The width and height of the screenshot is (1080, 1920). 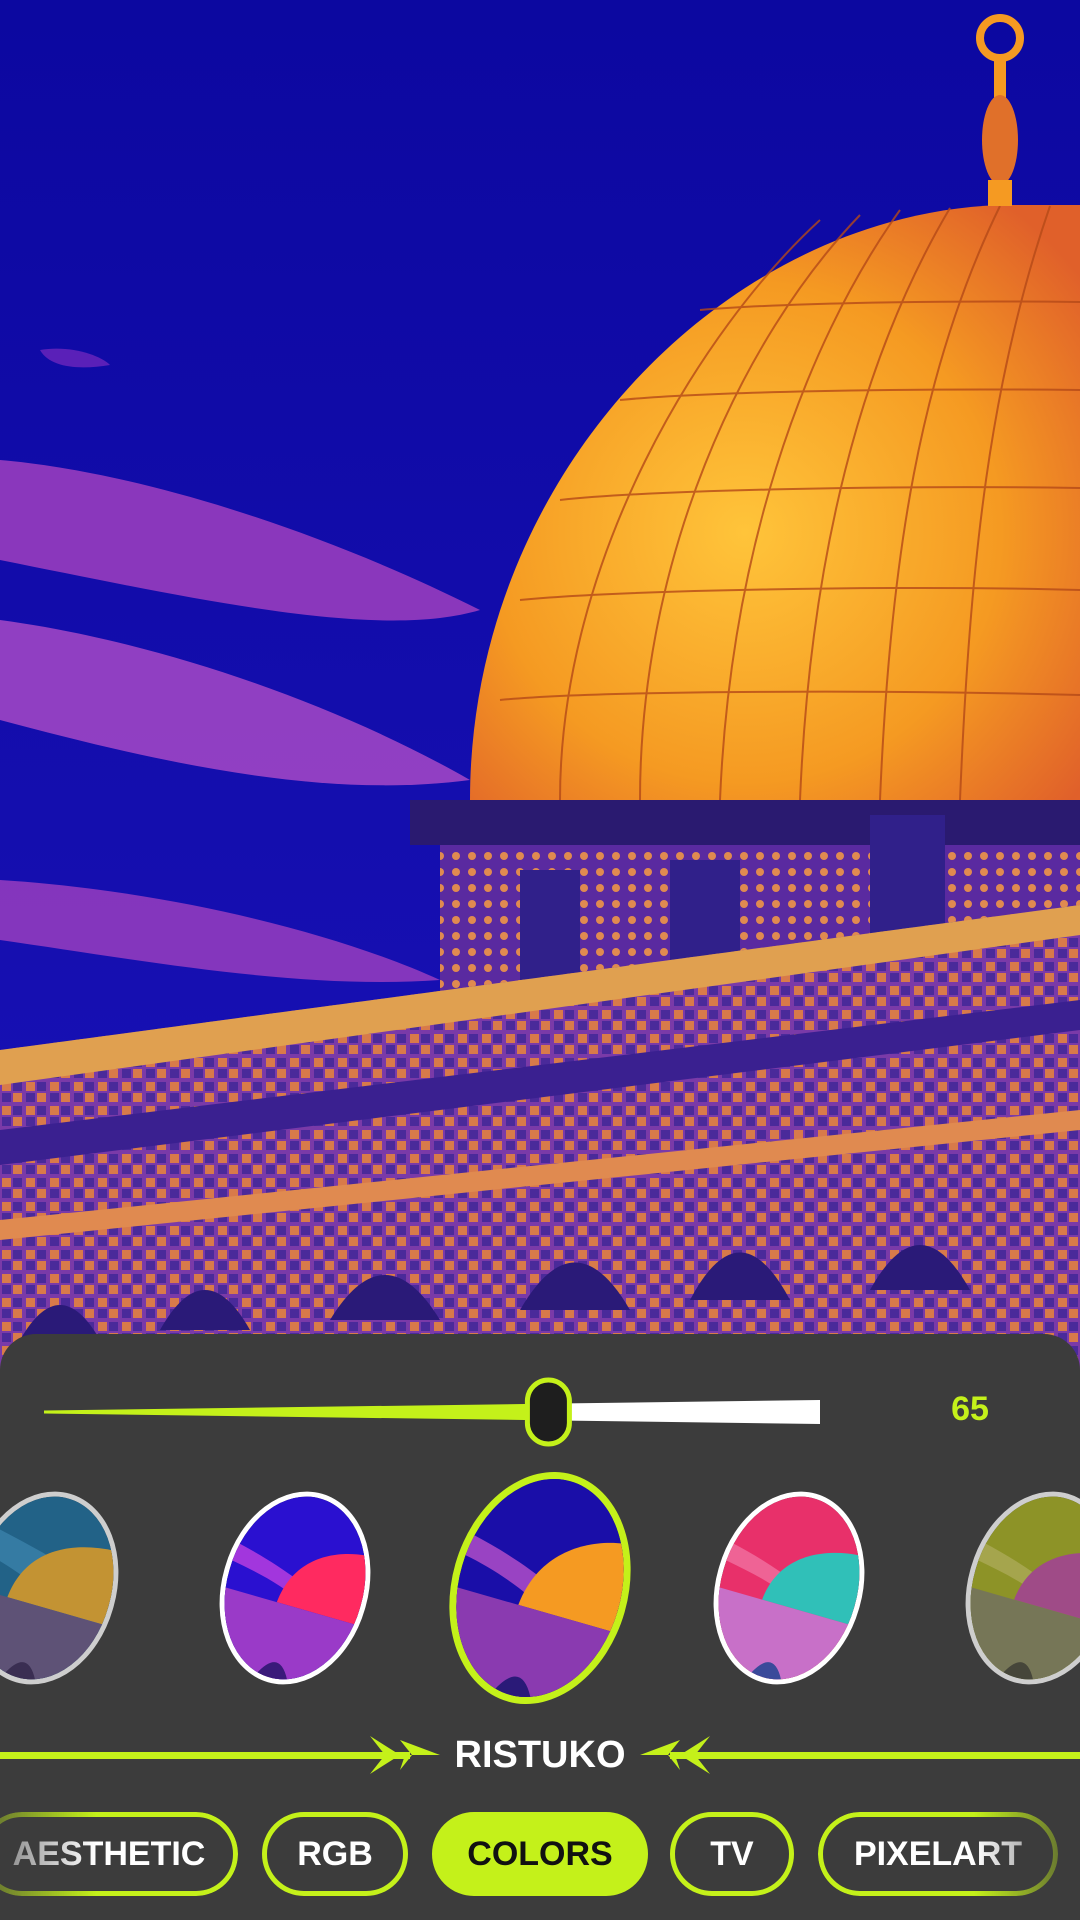 I want to click on filter-thumb-red, so click(x=295, y=1588).